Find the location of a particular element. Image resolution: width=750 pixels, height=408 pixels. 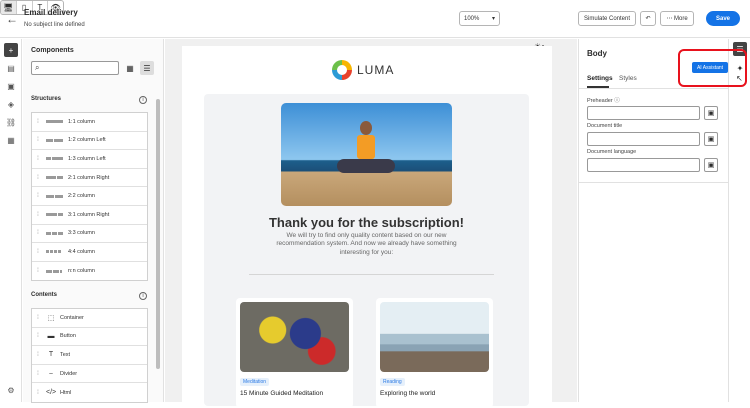

structure-item: ⁞ 1:1 column is located at coordinates (89, 122).